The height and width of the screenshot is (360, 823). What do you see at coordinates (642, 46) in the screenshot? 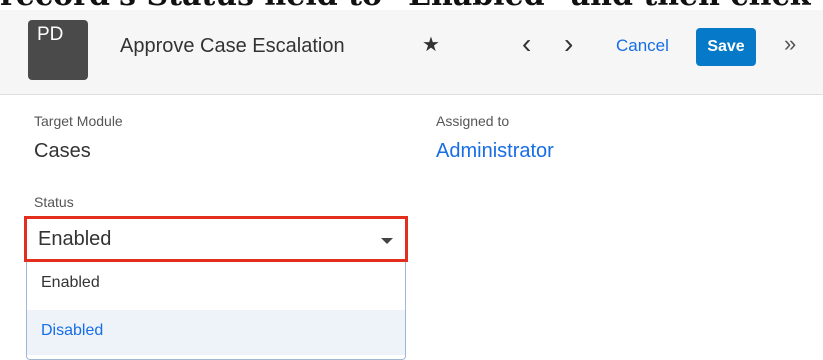
I see `cancel-button: Cancel` at bounding box center [642, 46].